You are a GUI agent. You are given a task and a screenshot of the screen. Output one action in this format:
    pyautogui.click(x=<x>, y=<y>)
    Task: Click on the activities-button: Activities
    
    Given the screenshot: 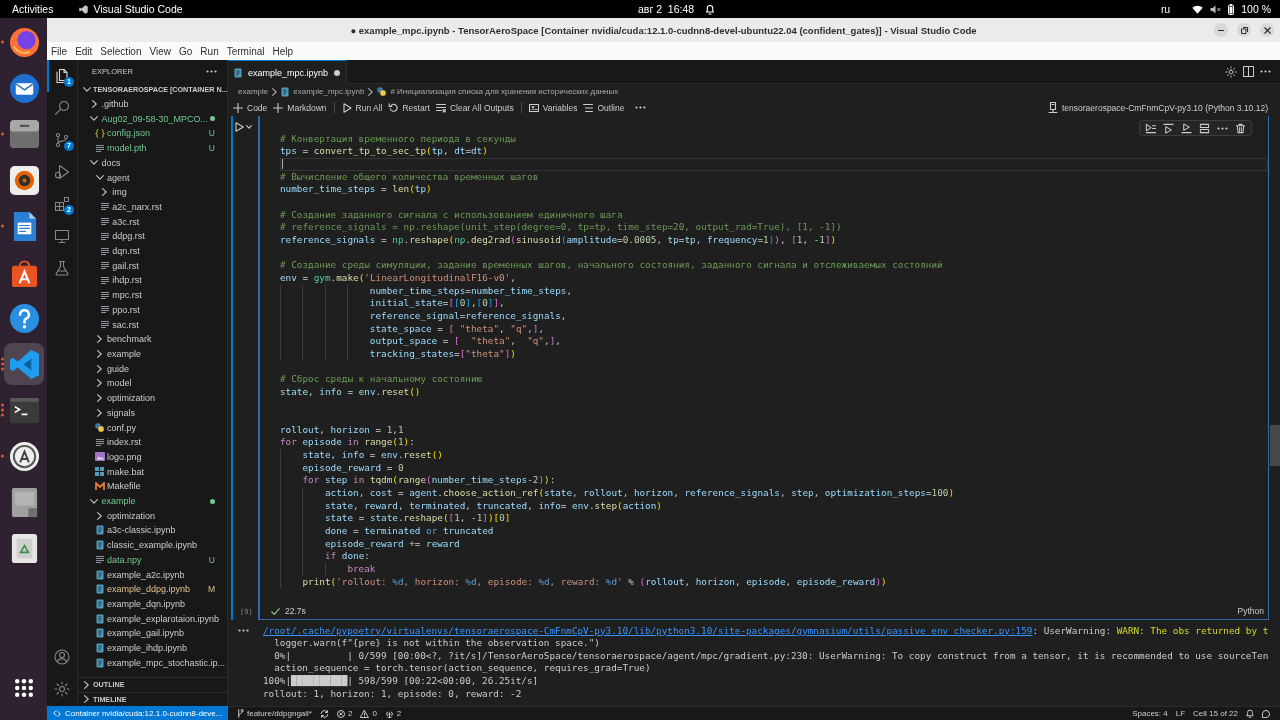 What is the action you would take?
    pyautogui.click(x=33, y=9)
    